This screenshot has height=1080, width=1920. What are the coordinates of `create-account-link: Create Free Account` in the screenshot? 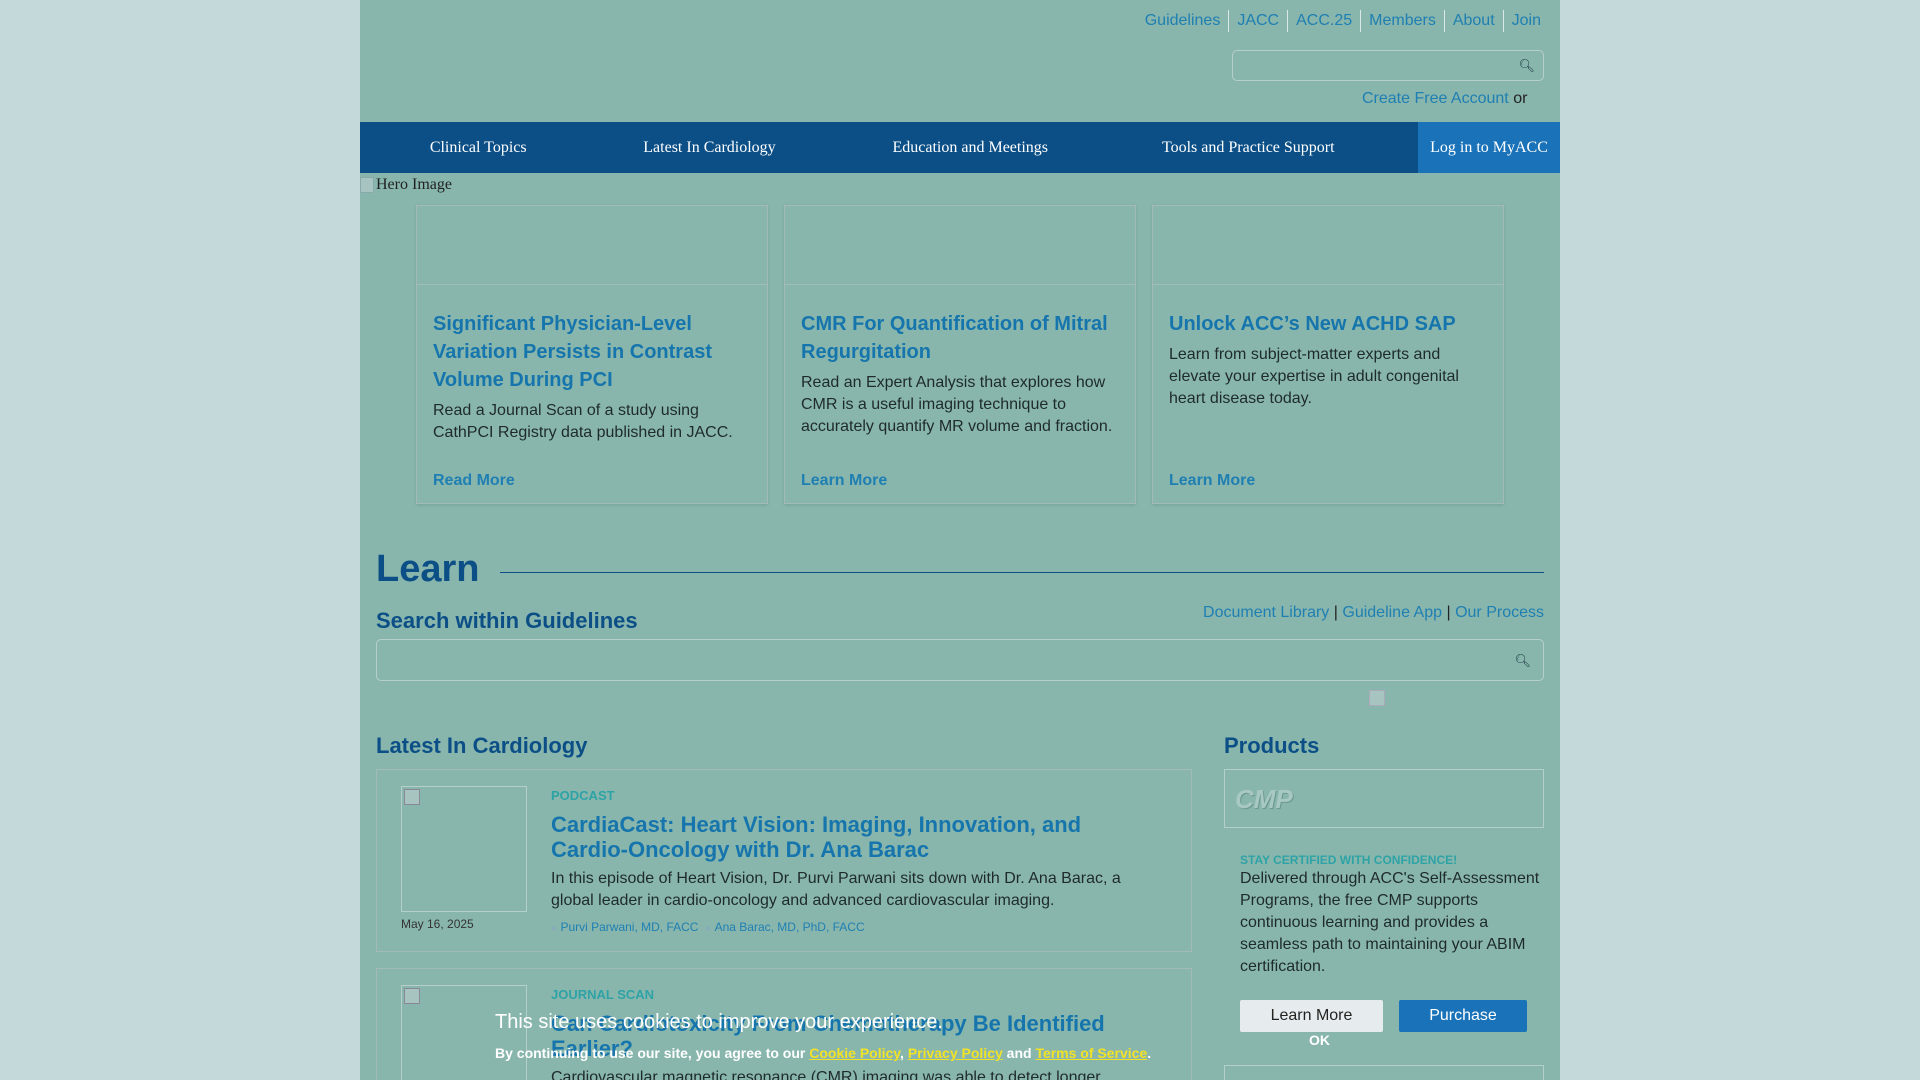 It's located at (1435, 98).